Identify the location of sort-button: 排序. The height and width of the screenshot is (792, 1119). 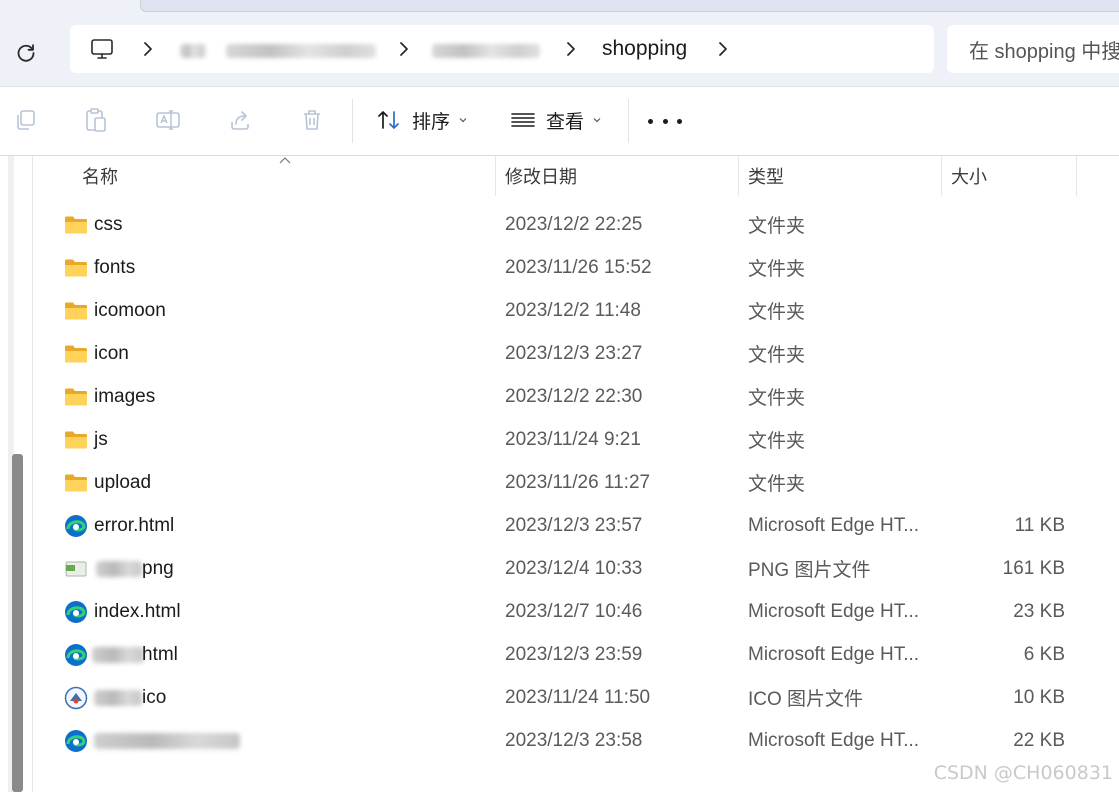
(422, 120).